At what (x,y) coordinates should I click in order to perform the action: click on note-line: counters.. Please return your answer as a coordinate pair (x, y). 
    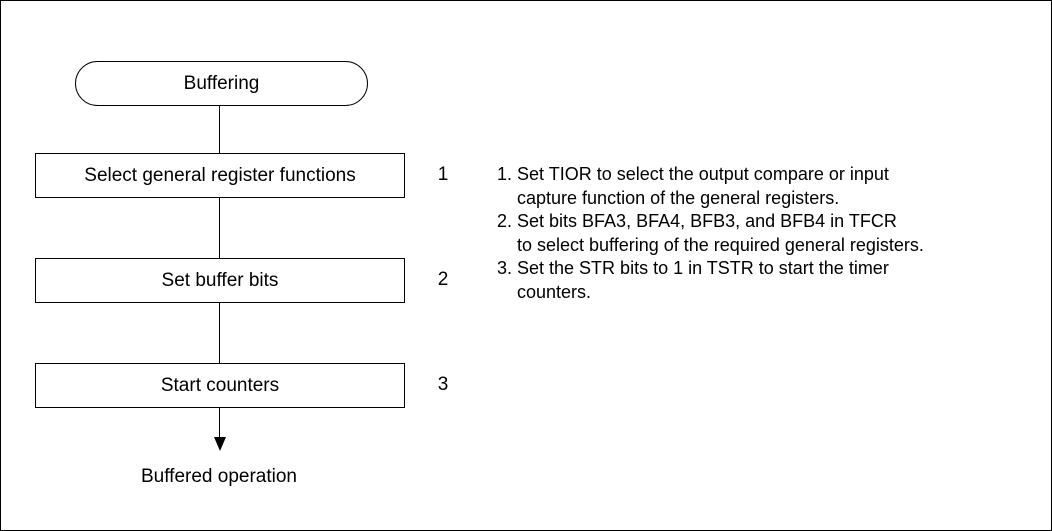
    Looking at the image, I should click on (544, 291).